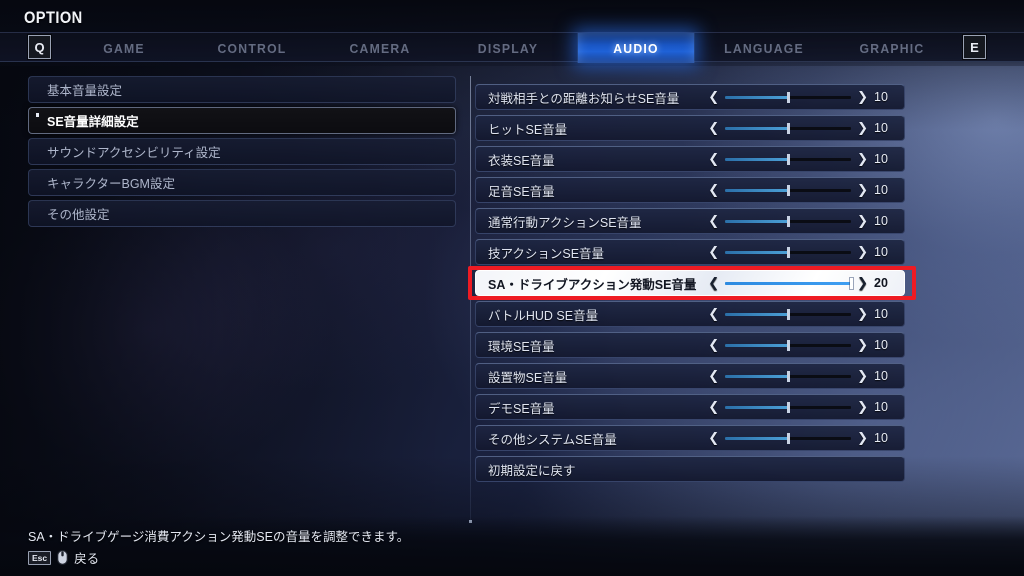  Describe the element at coordinates (892, 48) in the screenshot. I see `tab-graphic: GRAPHIC` at that location.